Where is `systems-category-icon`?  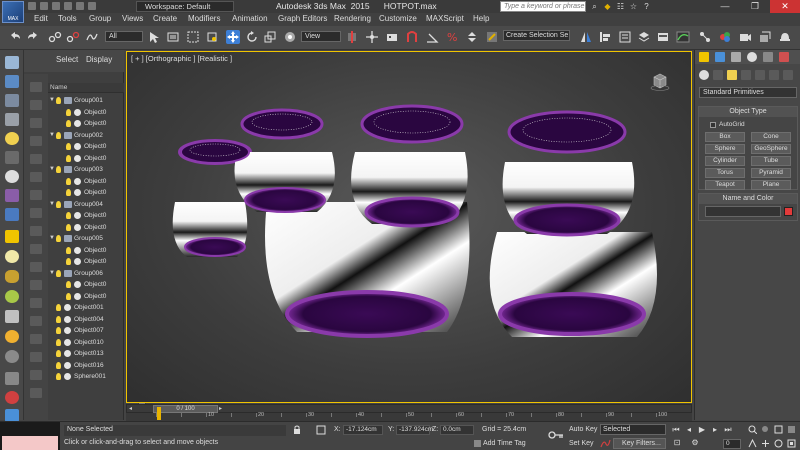 systems-category-icon is located at coordinates (788, 75).